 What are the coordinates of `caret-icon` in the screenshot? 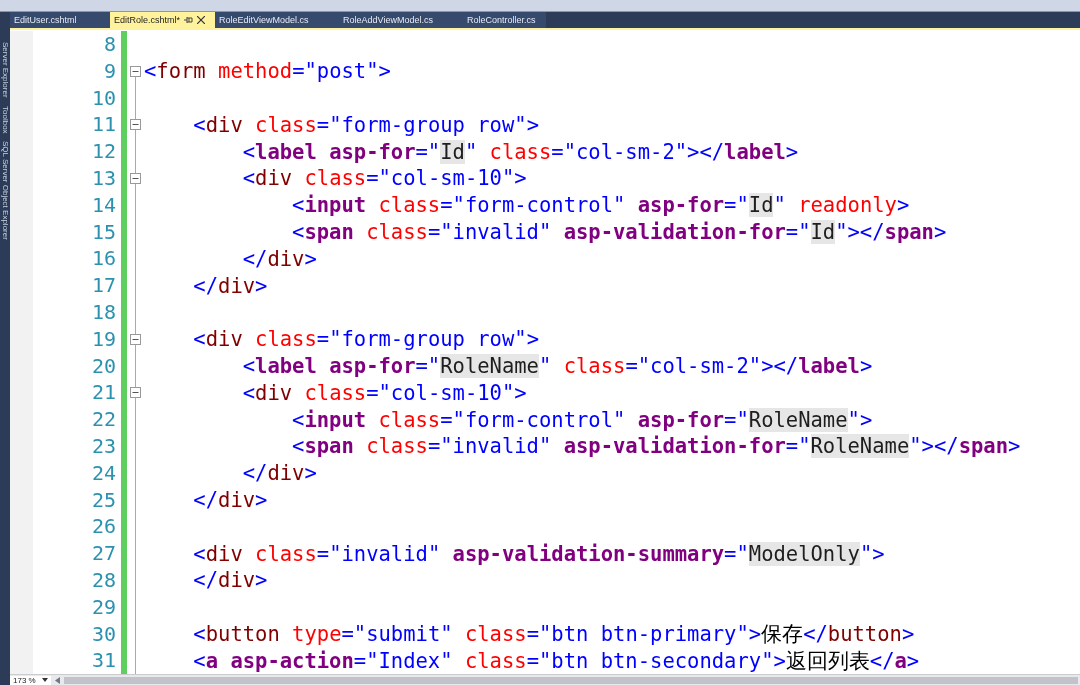 It's located at (44, 680).